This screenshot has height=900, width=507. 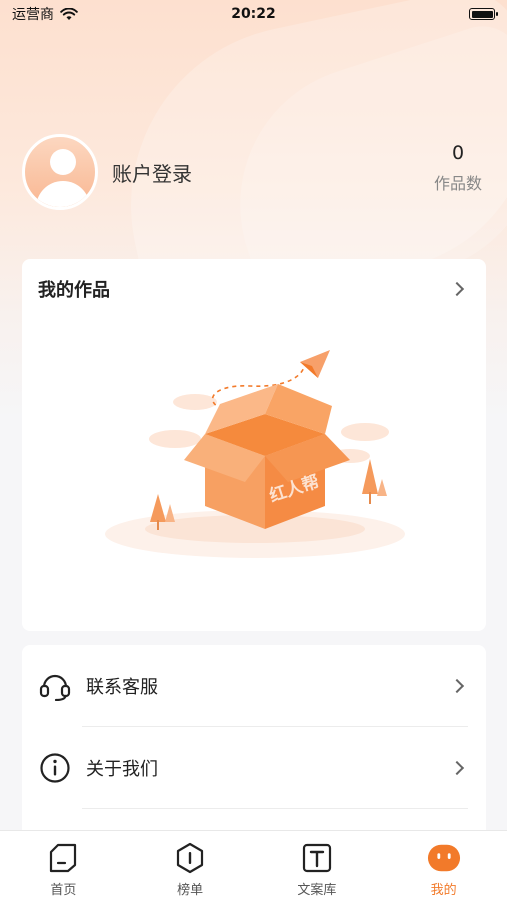 I want to click on profile-face-icon, so click(x=444, y=858).